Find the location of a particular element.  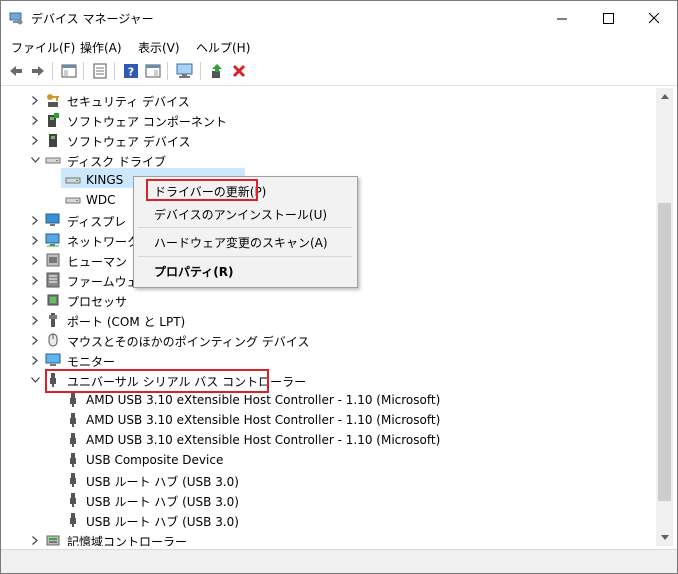

tree-category-item: ディスク ドライブ is located at coordinates (330, 160).